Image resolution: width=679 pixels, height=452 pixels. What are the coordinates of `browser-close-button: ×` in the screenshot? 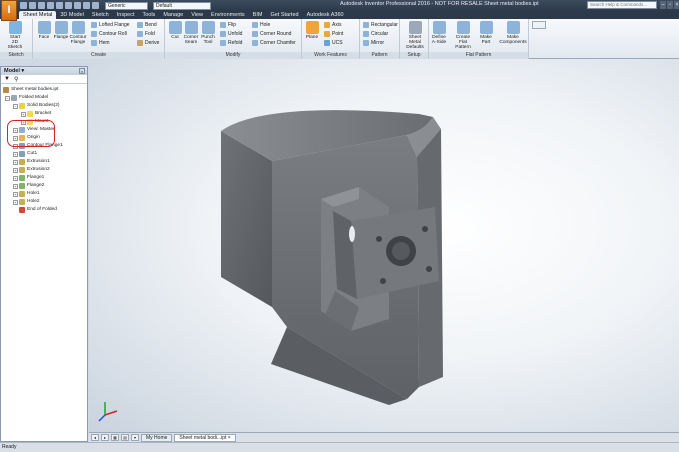 It's located at (82, 71).